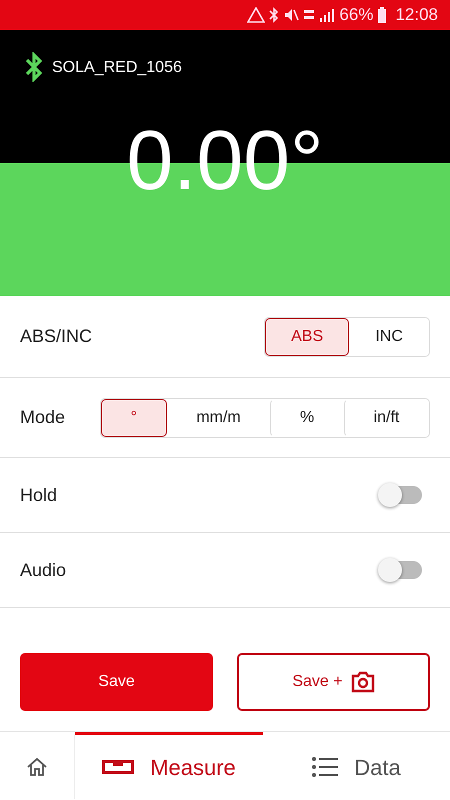 The height and width of the screenshot is (800, 450). What do you see at coordinates (356, 15) in the screenshot?
I see `battery-percent: 66%` at bounding box center [356, 15].